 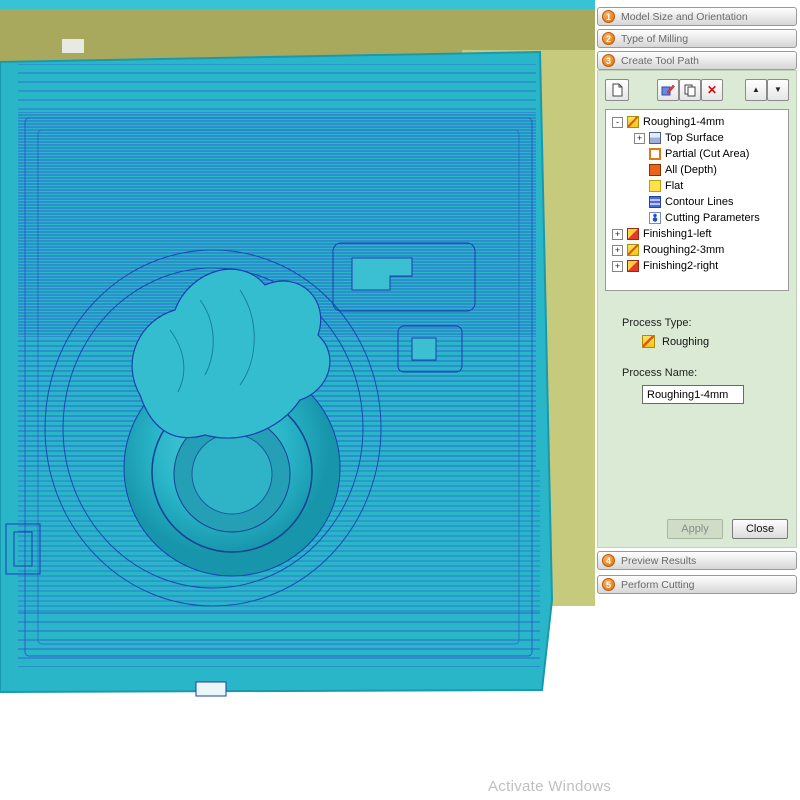 What do you see at coordinates (655, 170) in the screenshot?
I see `depth-icon` at bounding box center [655, 170].